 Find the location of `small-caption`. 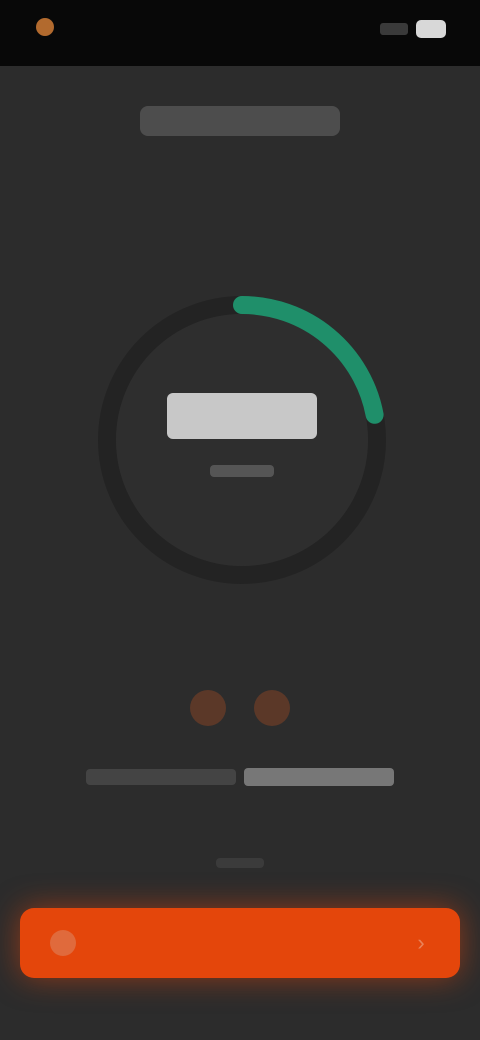

small-caption is located at coordinates (240, 864).